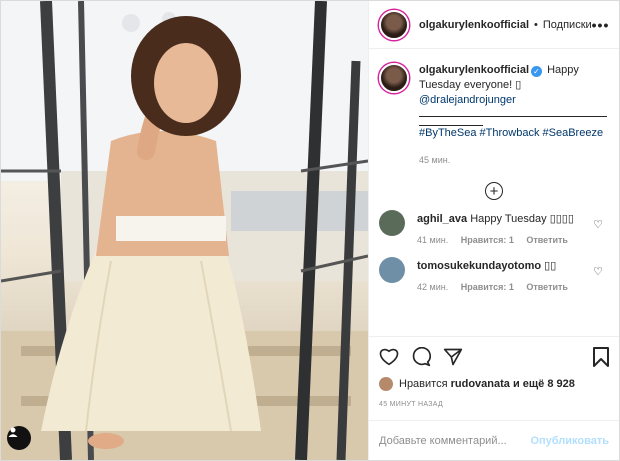 This screenshot has width=620, height=461. What do you see at coordinates (13, 432) in the screenshot?
I see `person-icon` at bounding box center [13, 432].